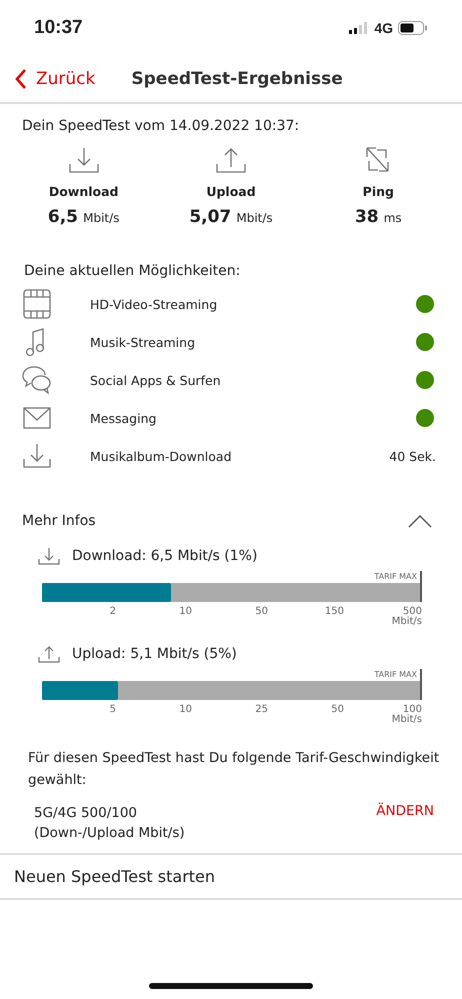 This screenshot has height=999, width=462. What do you see at coordinates (231, 876) in the screenshot?
I see `menu-item: Neuen SpeedTest starten` at bounding box center [231, 876].